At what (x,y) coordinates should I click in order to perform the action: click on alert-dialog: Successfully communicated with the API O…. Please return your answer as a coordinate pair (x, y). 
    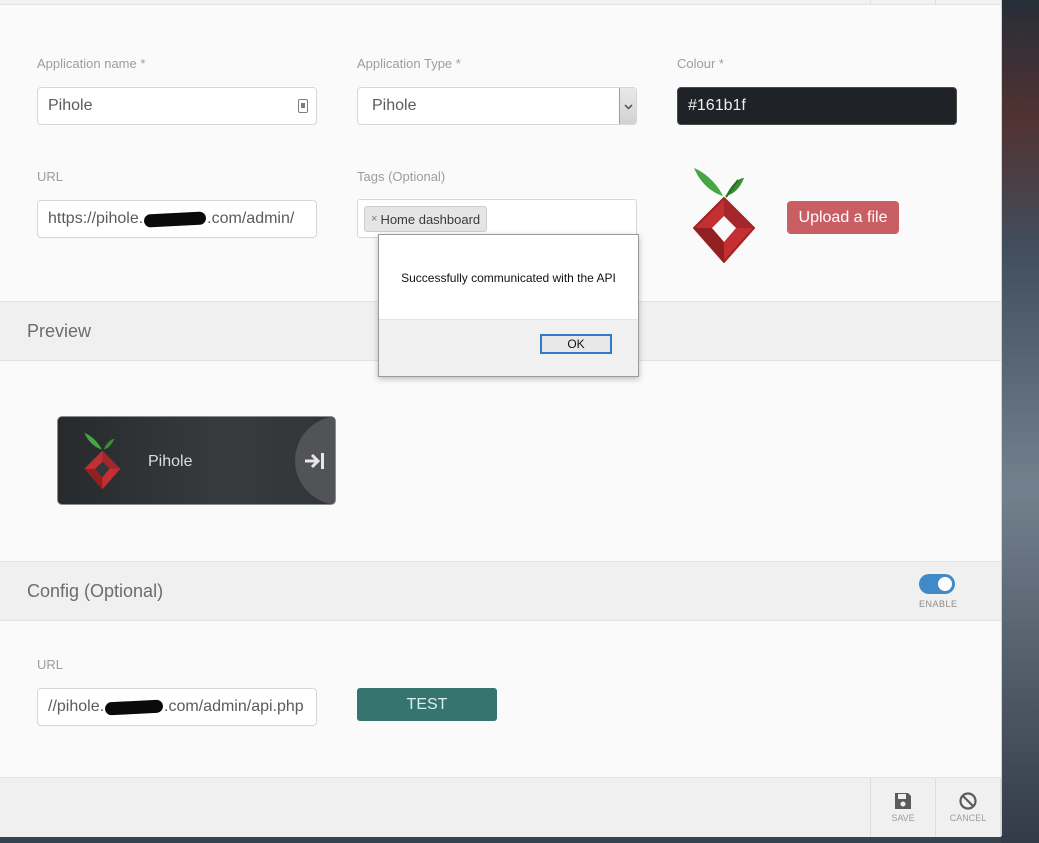
    Looking at the image, I should click on (508, 305).